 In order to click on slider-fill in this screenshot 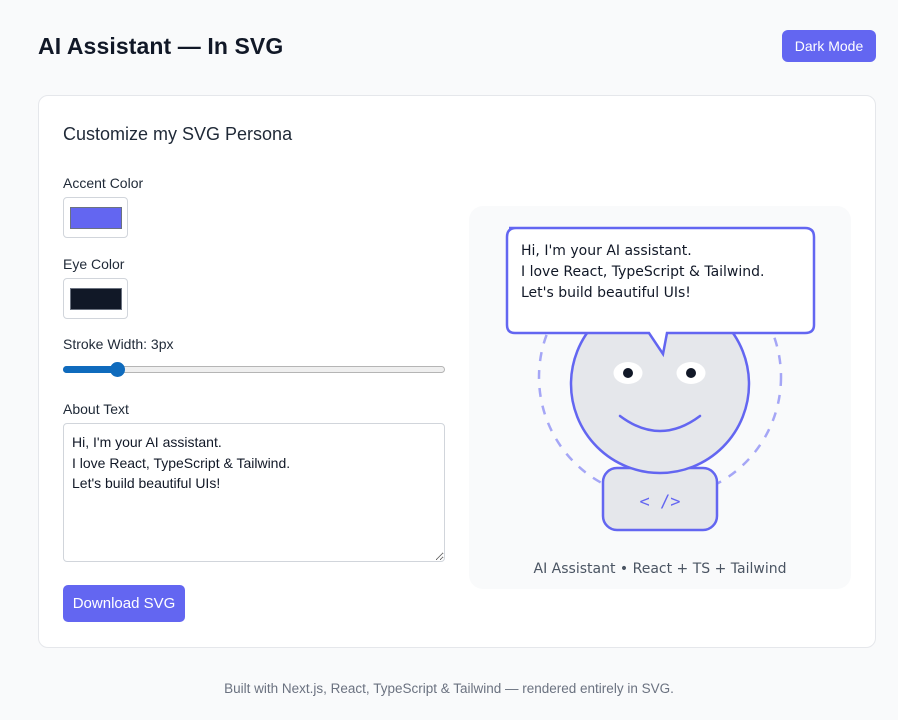, I will do `click(90, 369)`.